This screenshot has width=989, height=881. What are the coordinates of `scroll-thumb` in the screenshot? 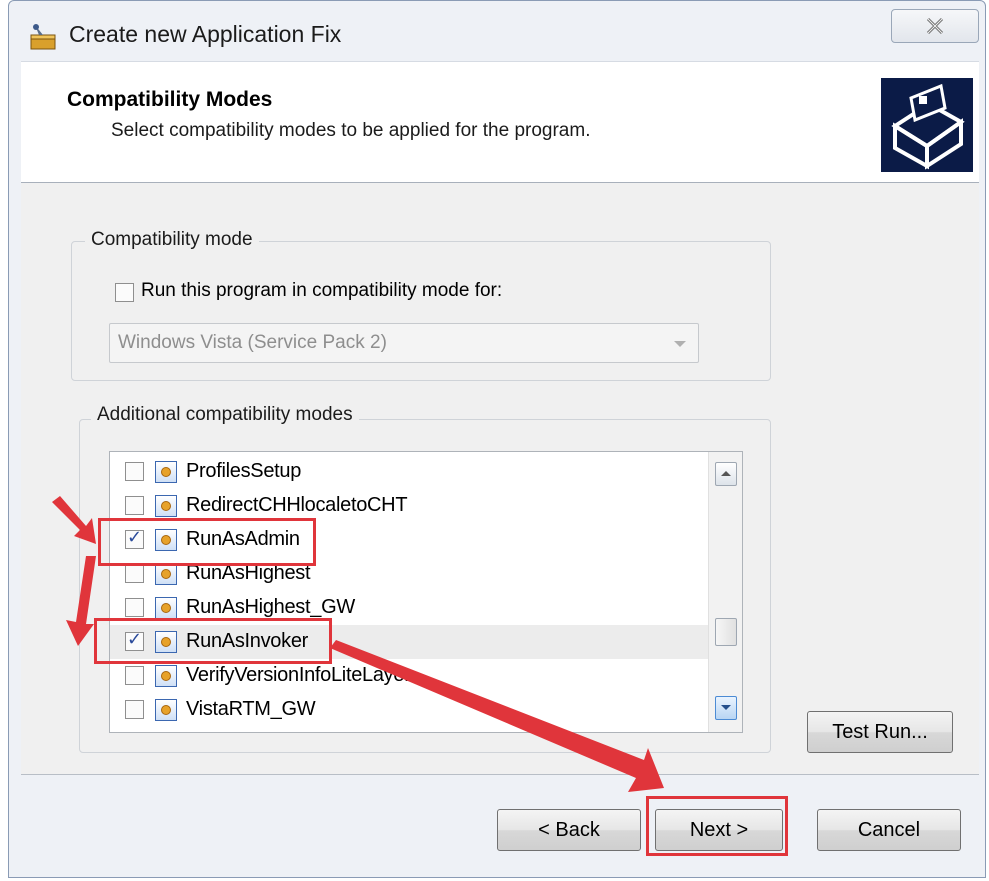 It's located at (726, 632).